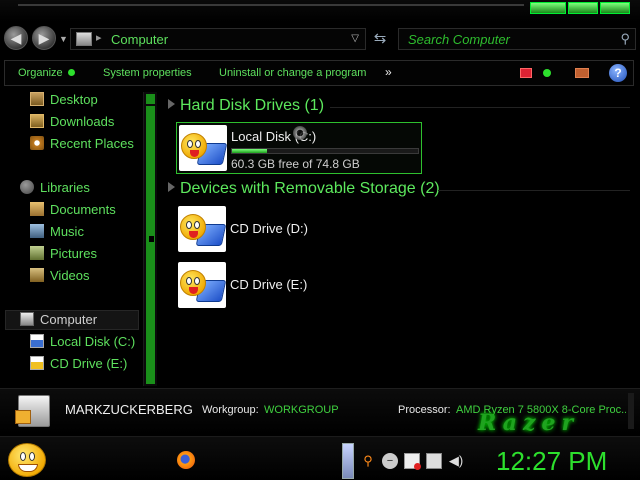 The height and width of the screenshot is (480, 640). I want to click on recent-places-icon, so click(37, 143).